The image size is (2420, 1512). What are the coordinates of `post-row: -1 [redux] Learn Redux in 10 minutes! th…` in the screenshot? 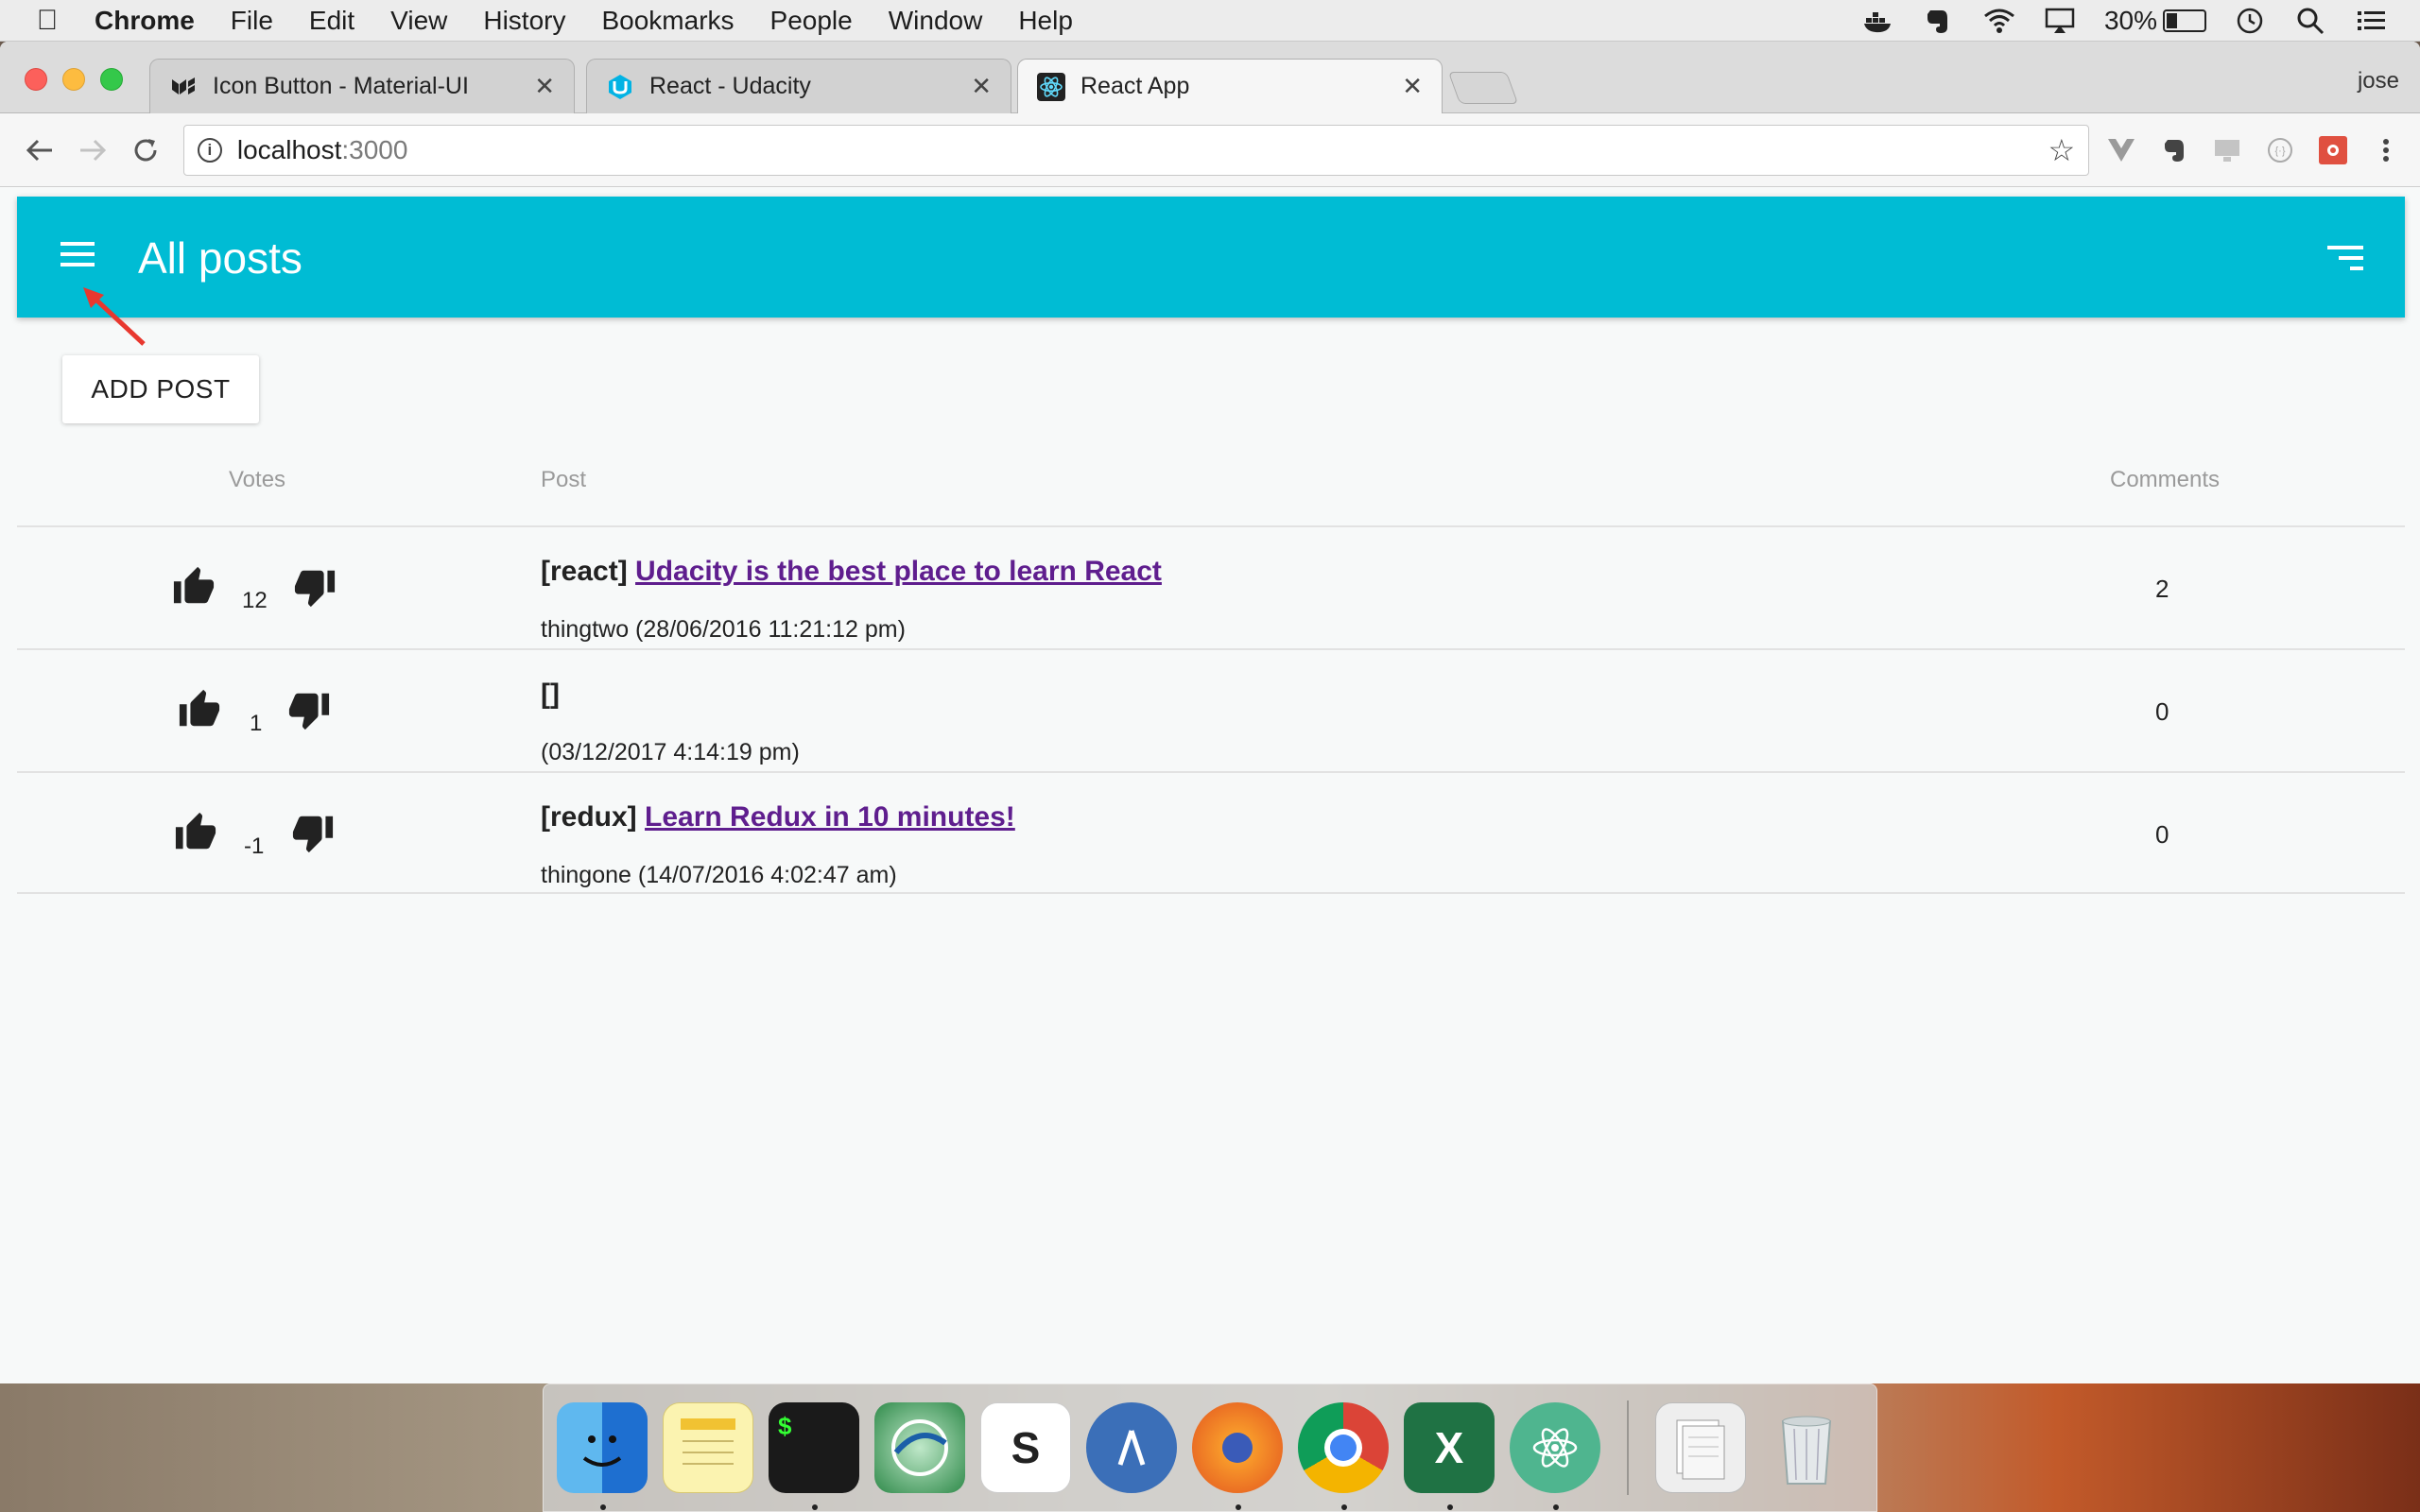 It's located at (1211, 832).